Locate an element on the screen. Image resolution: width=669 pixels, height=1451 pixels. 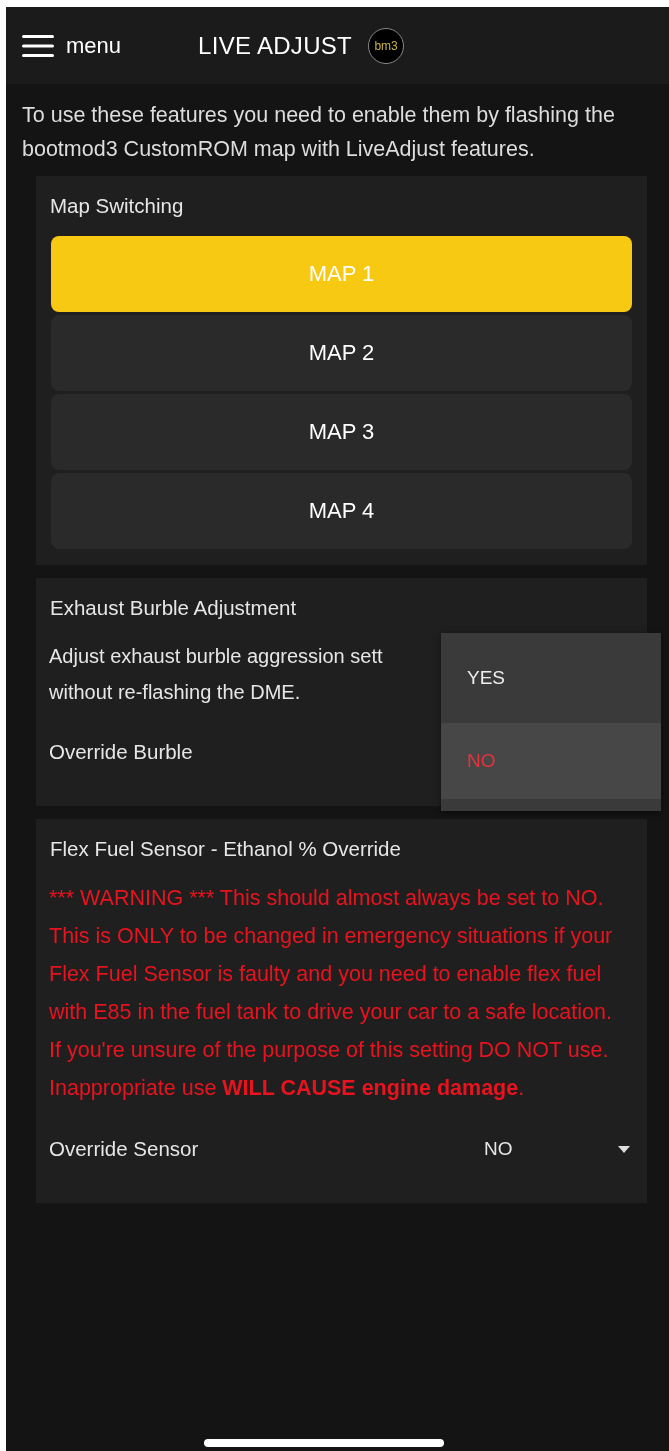
setting-label: Override Burble is located at coordinates (121, 752).